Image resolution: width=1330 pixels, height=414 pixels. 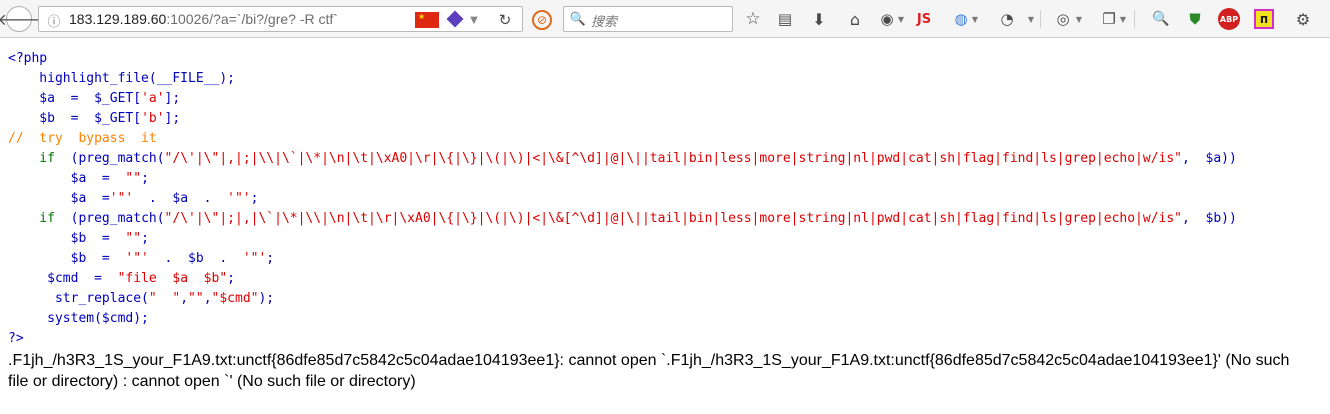 What do you see at coordinates (578, 19) in the screenshot?
I see `search-icon: 🔍` at bounding box center [578, 19].